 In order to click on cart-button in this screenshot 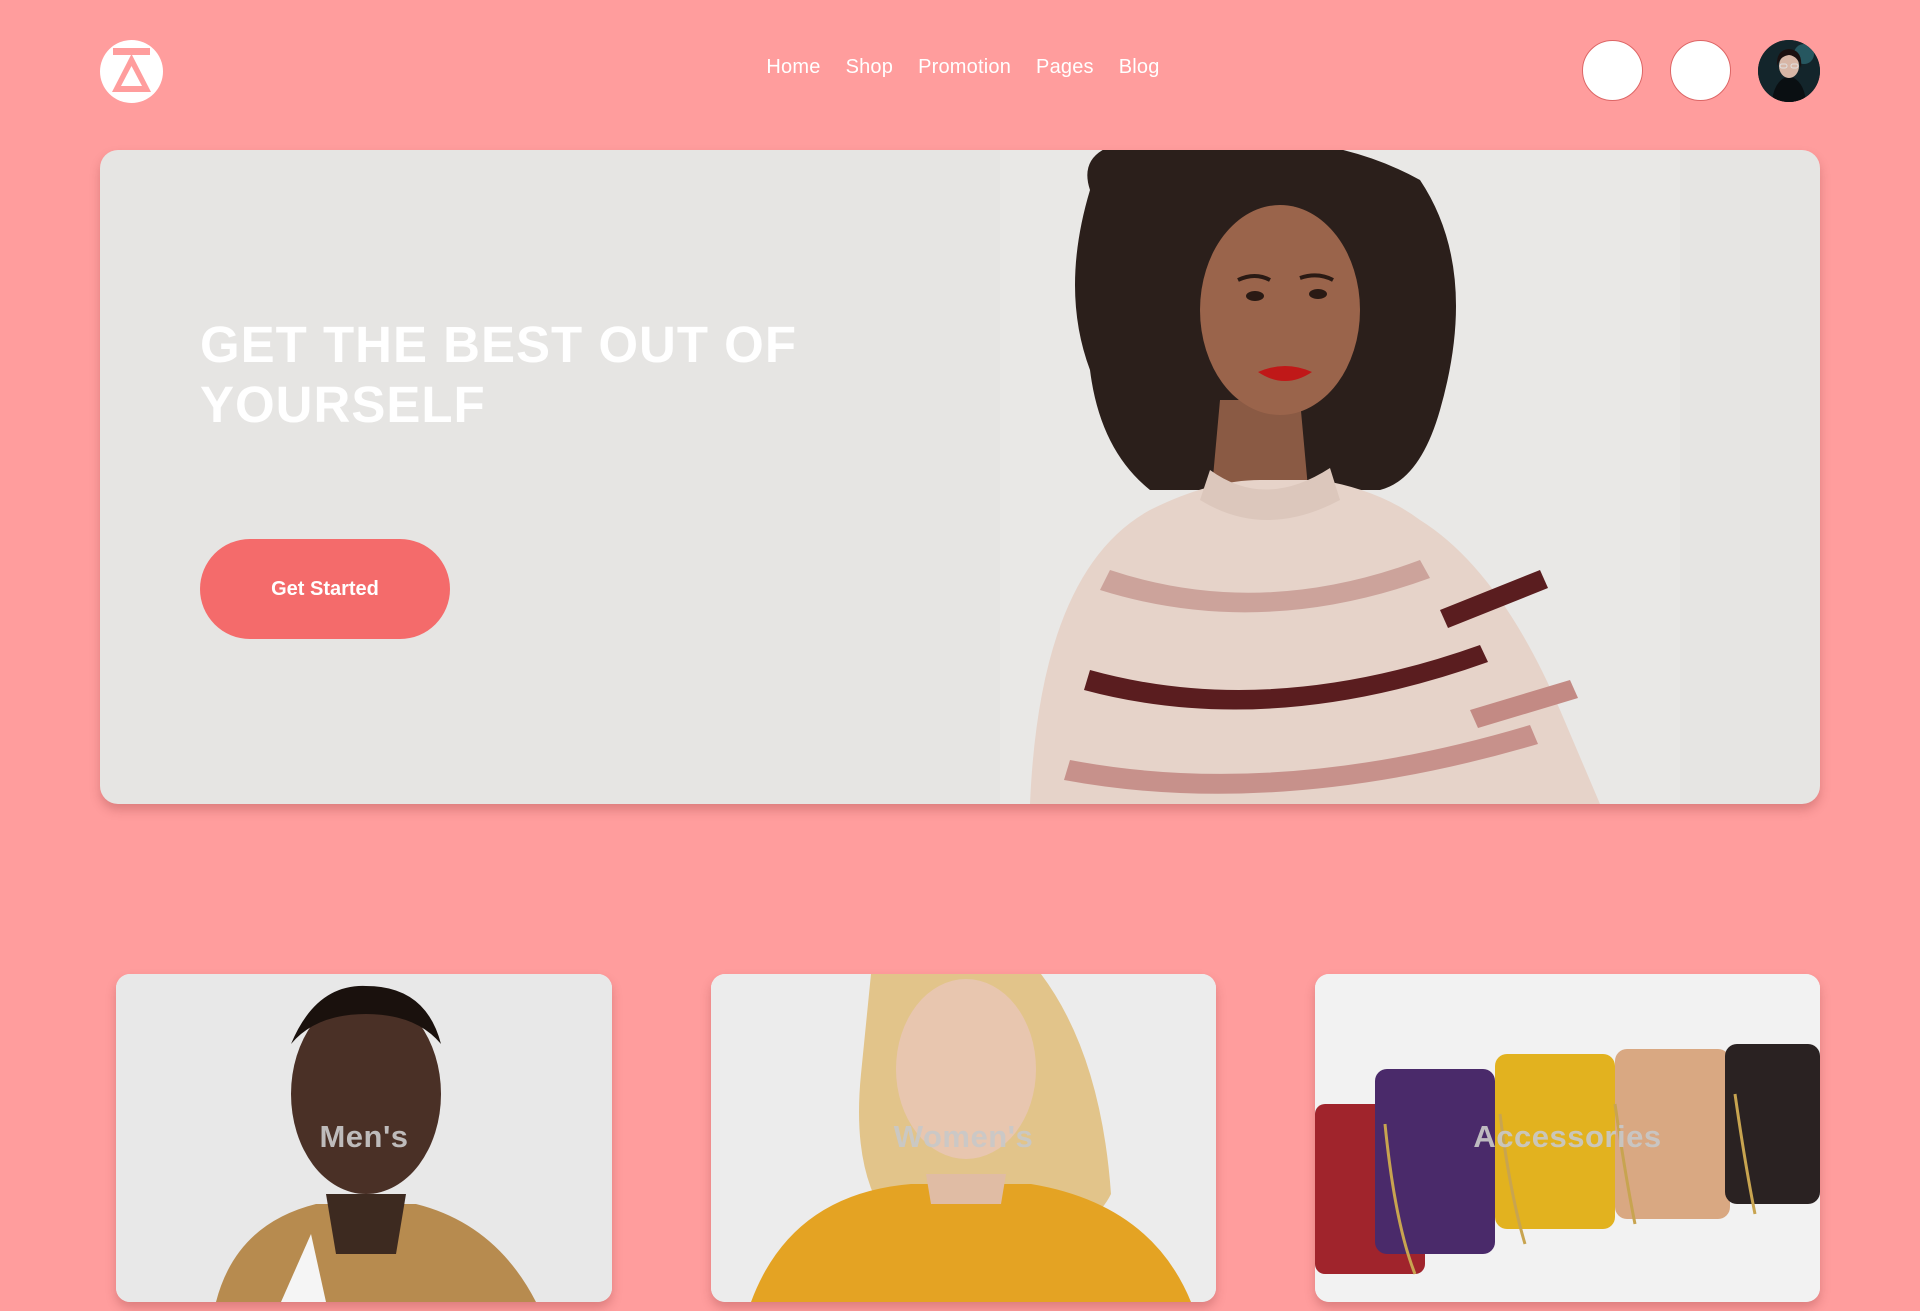, I will do `click(1700, 70)`.